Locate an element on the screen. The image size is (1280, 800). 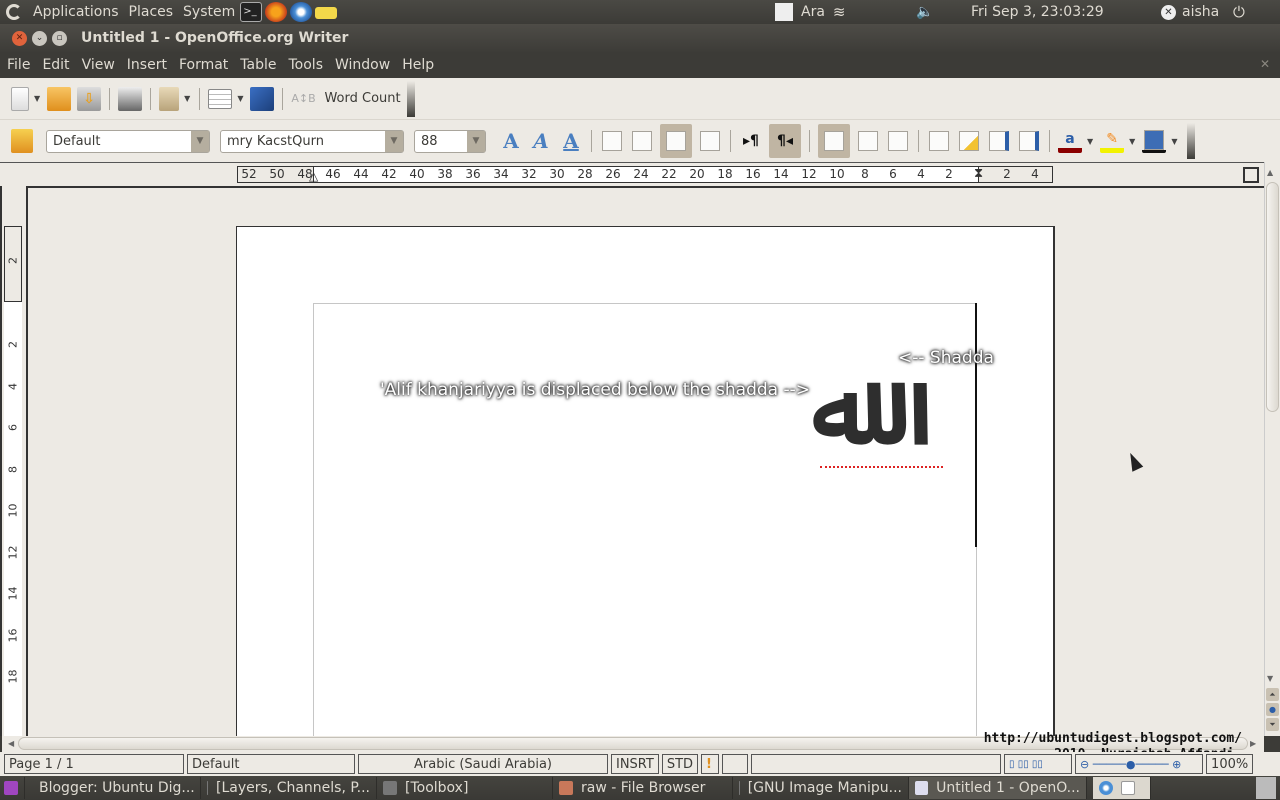
power-icon: ⏻ is located at coordinates (1239, 12).